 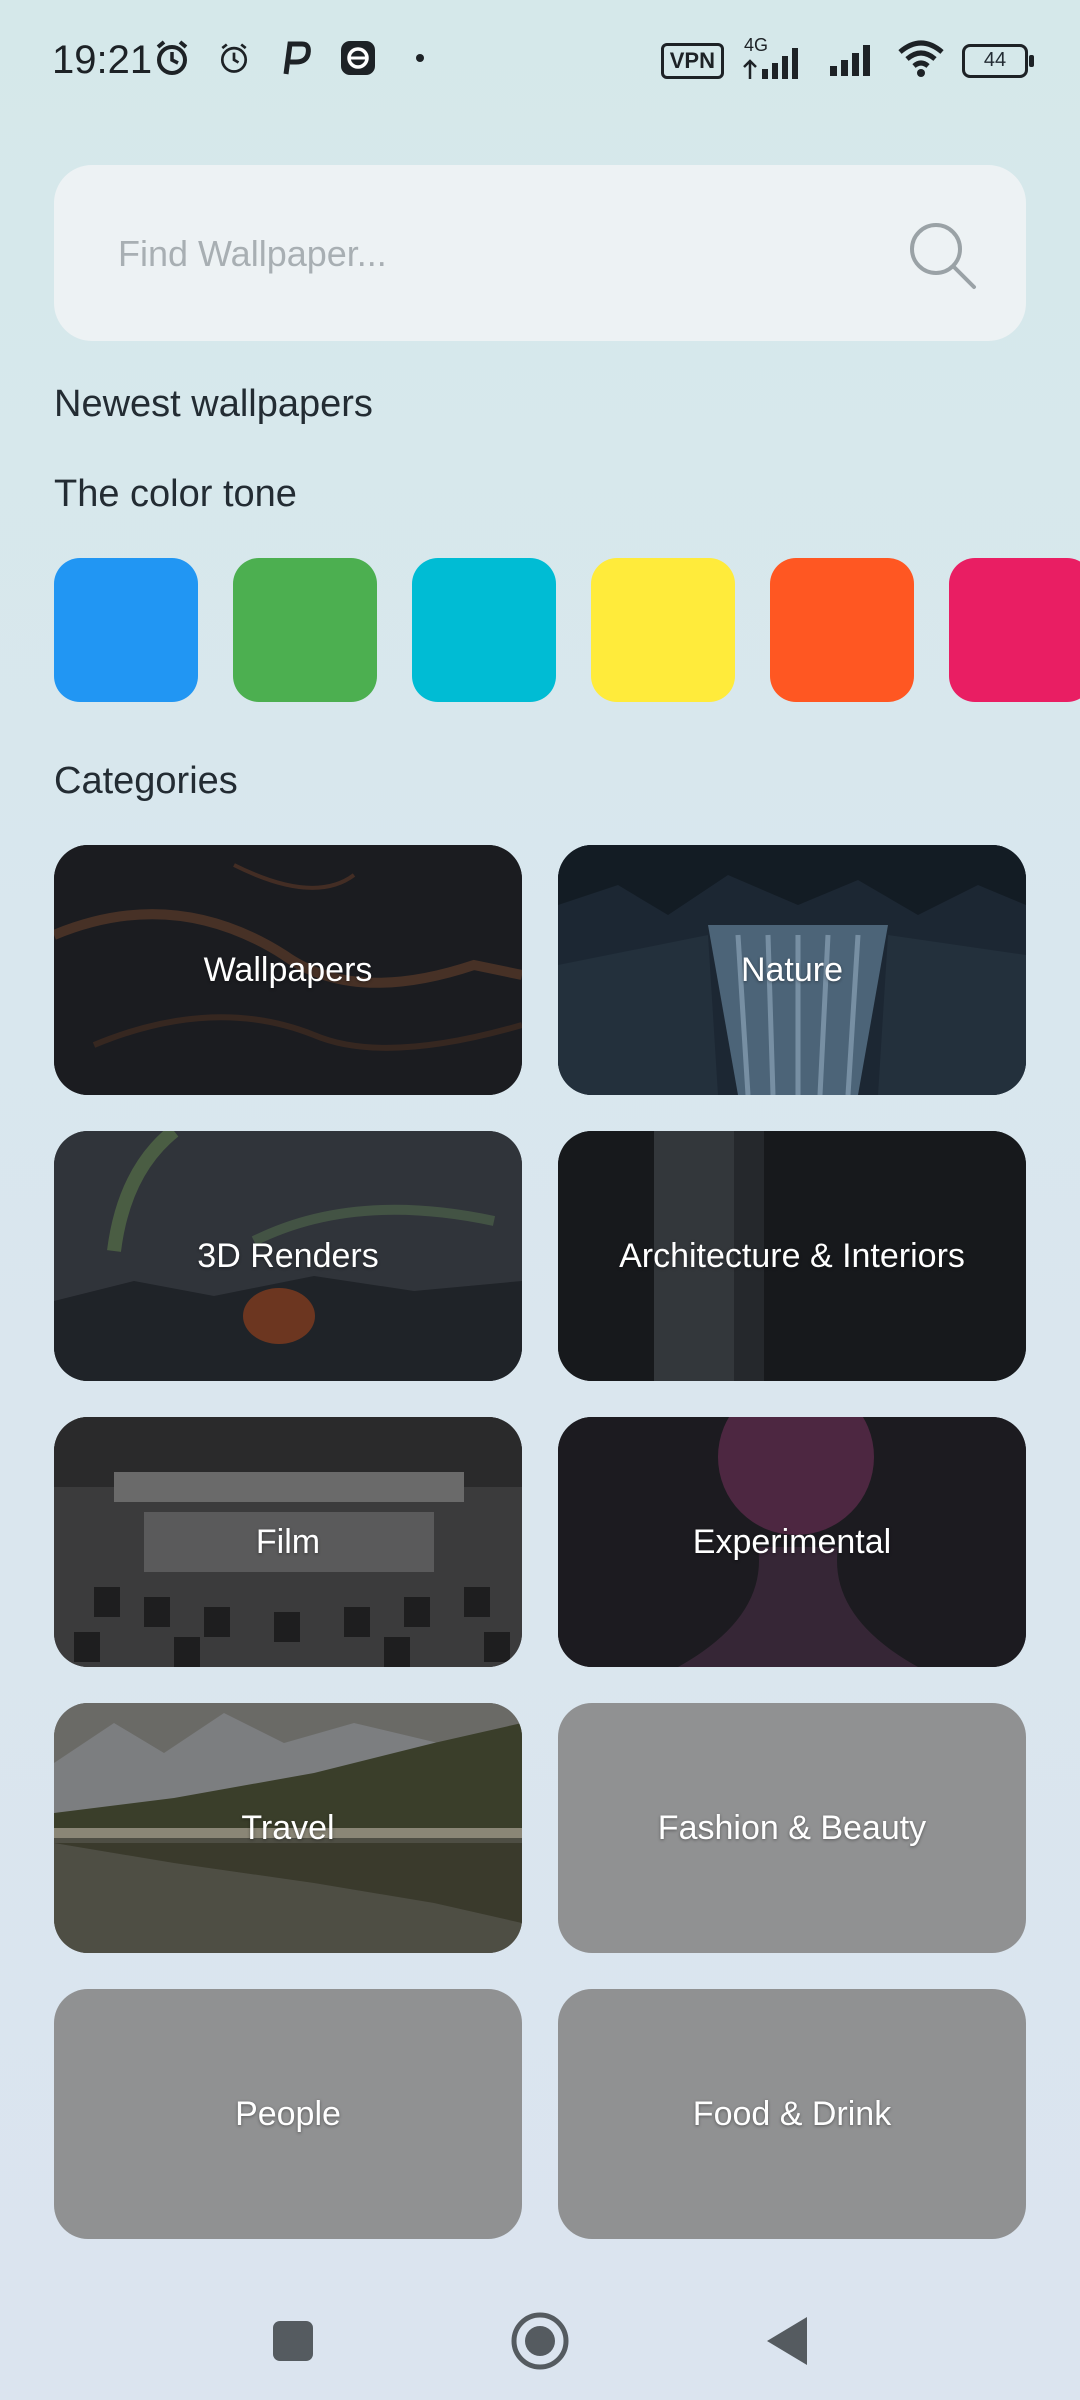 I want to click on category-wallpapers: Wallpapers, so click(x=288, y=970).